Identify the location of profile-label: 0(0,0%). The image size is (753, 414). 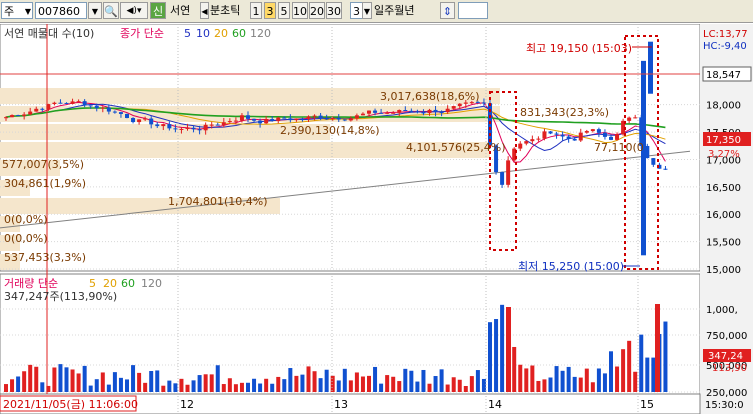
(26, 238).